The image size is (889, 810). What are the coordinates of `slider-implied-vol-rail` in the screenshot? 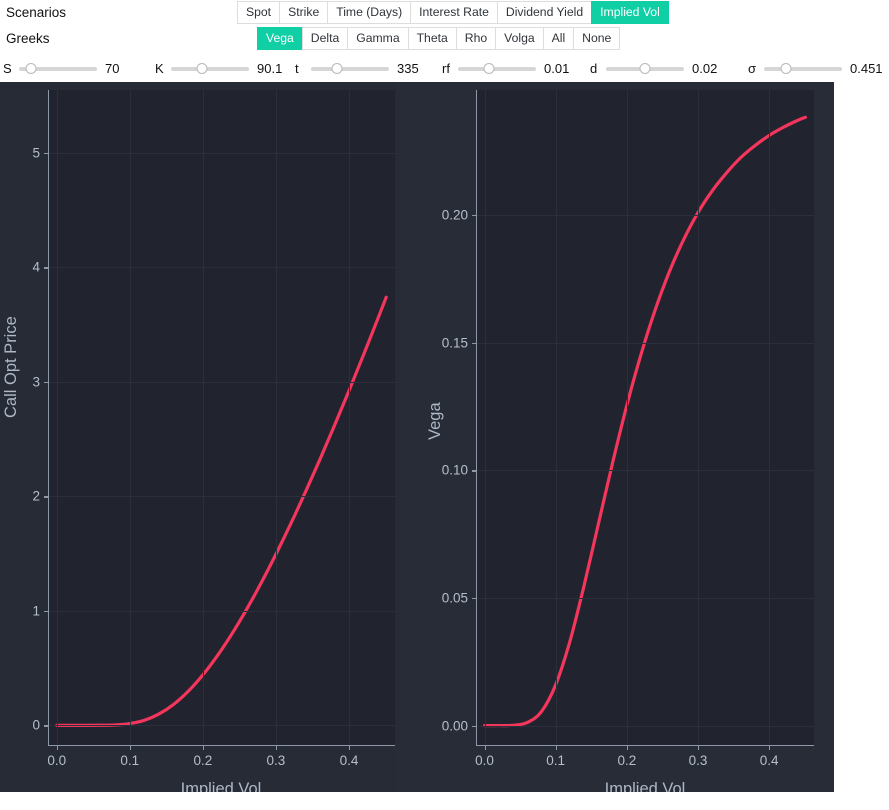 It's located at (803, 68).